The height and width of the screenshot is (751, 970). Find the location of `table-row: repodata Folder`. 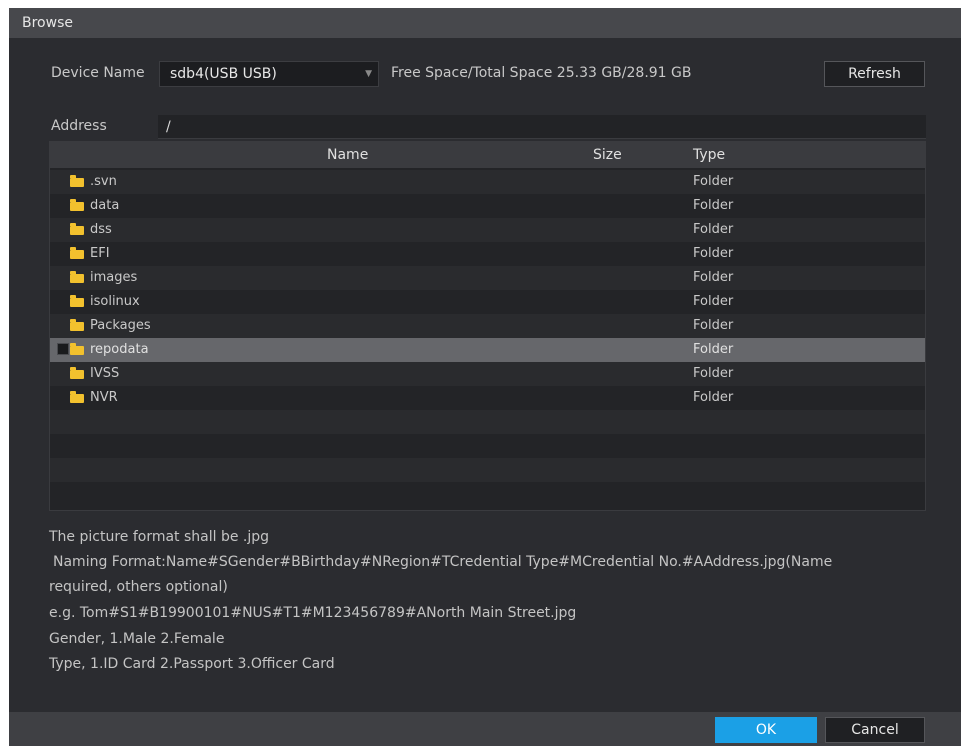

table-row: repodata Folder is located at coordinates (487, 350).